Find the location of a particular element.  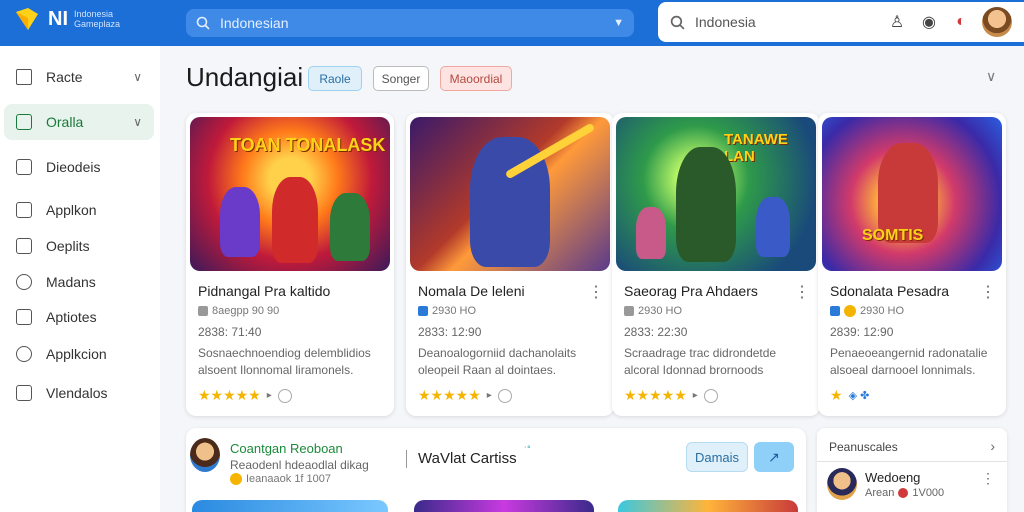

sidebar-item-applkon: Applkon is located at coordinates (79, 210).